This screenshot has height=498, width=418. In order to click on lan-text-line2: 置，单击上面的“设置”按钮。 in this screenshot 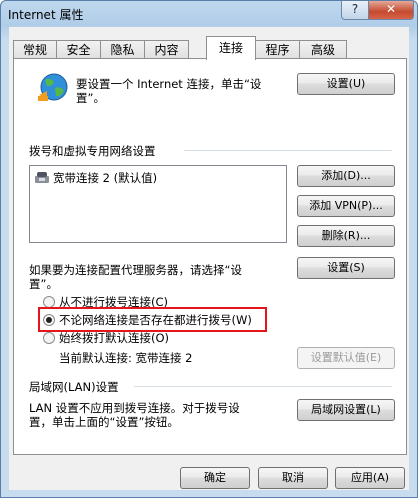, I will do `click(104, 422)`.